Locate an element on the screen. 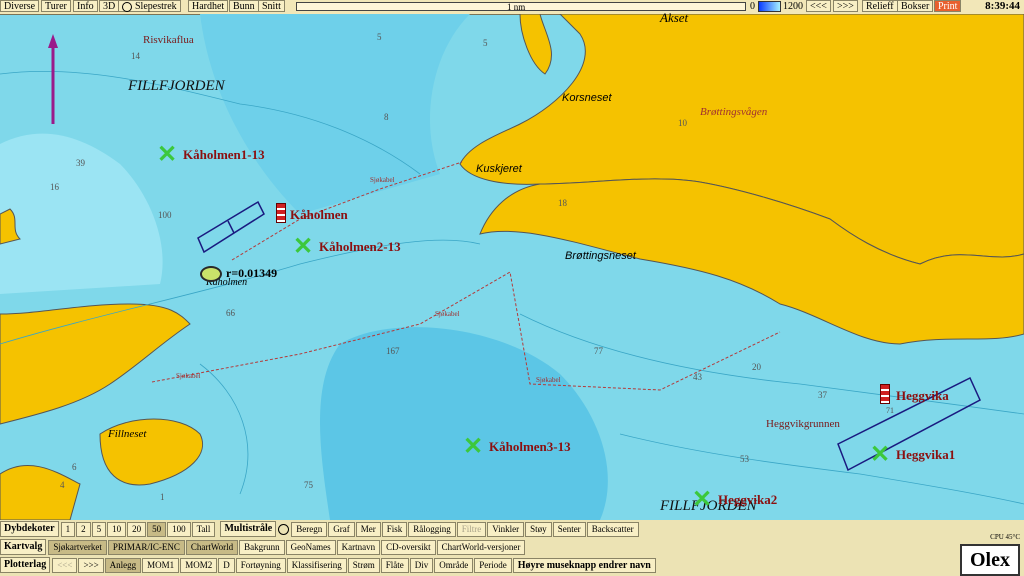 Image resolution: width=1024 pixels, height=576 pixels. bokser-button: Bokser is located at coordinates (915, 6).